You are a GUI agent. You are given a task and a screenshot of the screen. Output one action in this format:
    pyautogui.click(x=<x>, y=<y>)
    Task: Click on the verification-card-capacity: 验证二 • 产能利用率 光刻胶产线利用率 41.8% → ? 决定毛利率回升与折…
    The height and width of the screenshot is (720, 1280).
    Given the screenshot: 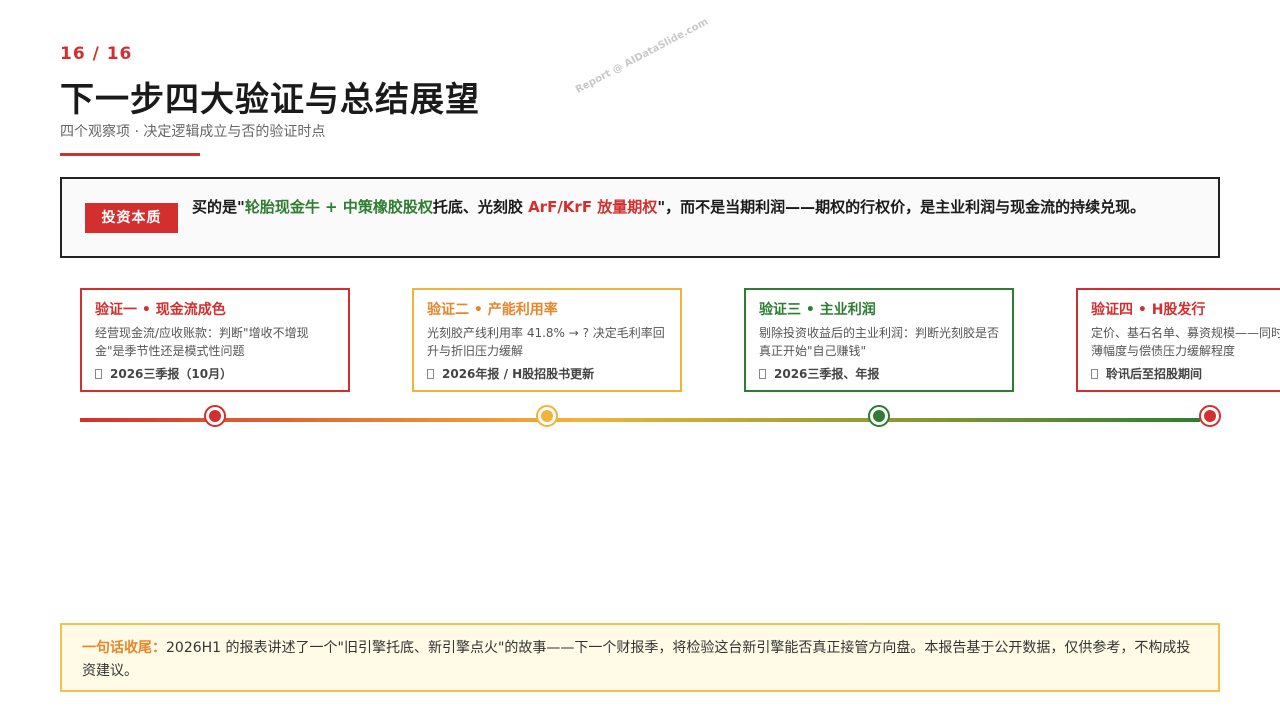 What is the action you would take?
    pyautogui.click(x=547, y=340)
    